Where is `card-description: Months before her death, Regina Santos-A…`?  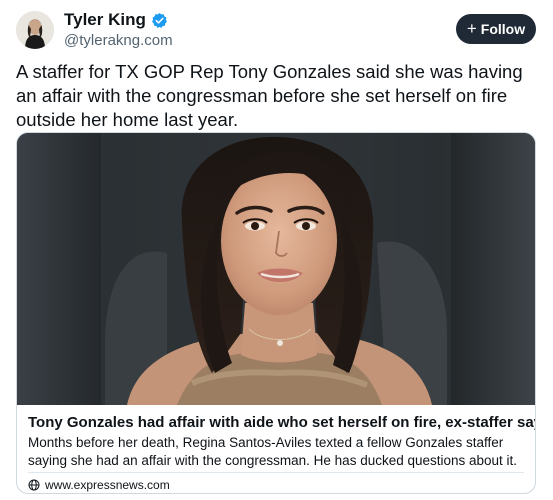 card-description: Months before her death, Regina Santos-A… is located at coordinates (273, 451).